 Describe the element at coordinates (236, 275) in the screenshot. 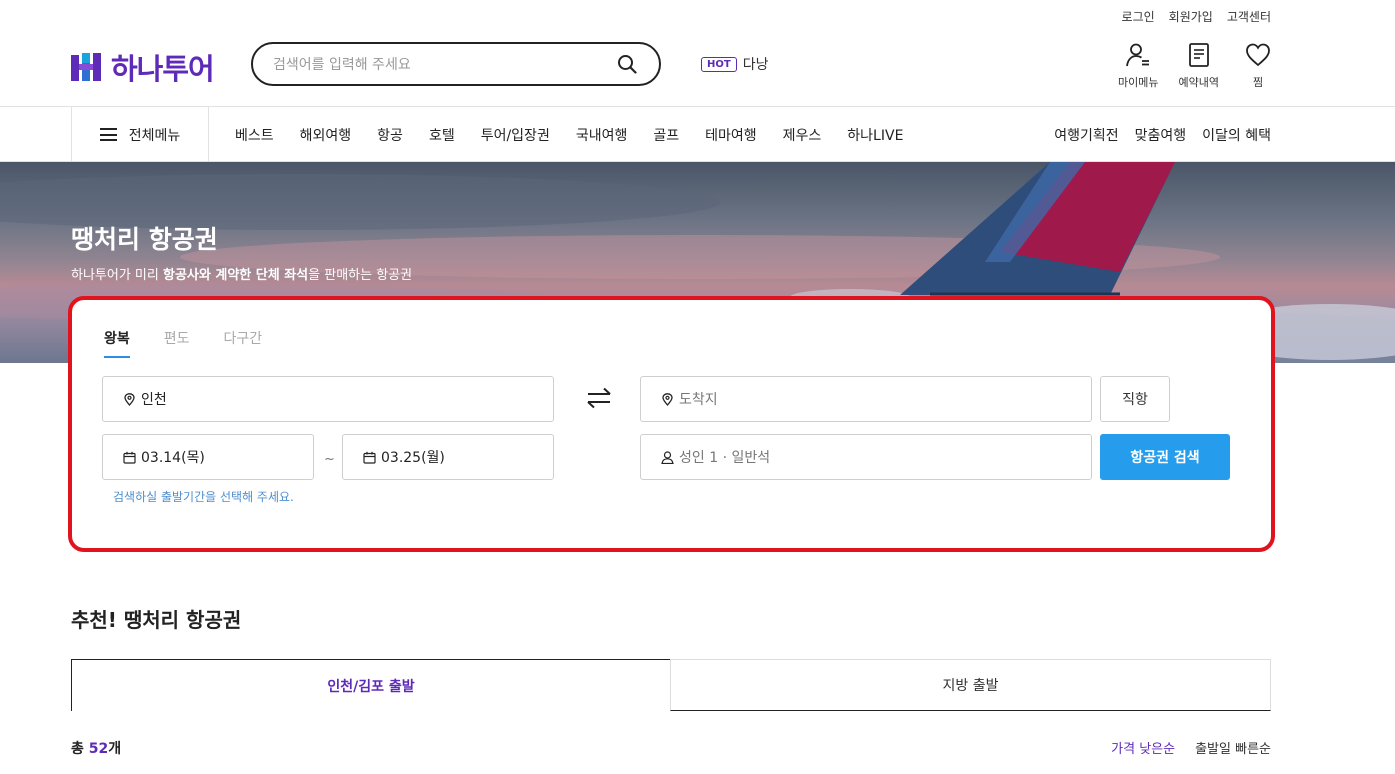

I see `hero-subtitle-bold: 항공사와 계약한 단체 좌석` at that location.